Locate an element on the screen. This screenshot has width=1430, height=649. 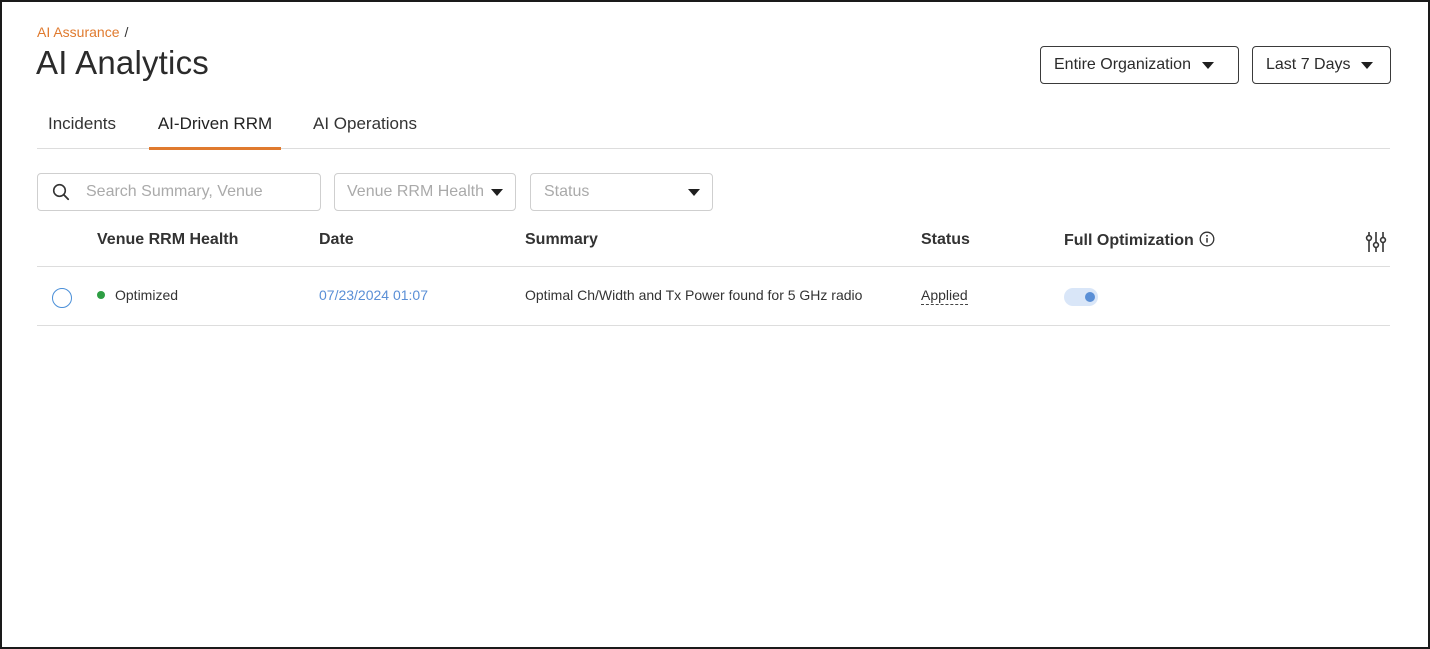
toggle-knob is located at coordinates (1090, 297).